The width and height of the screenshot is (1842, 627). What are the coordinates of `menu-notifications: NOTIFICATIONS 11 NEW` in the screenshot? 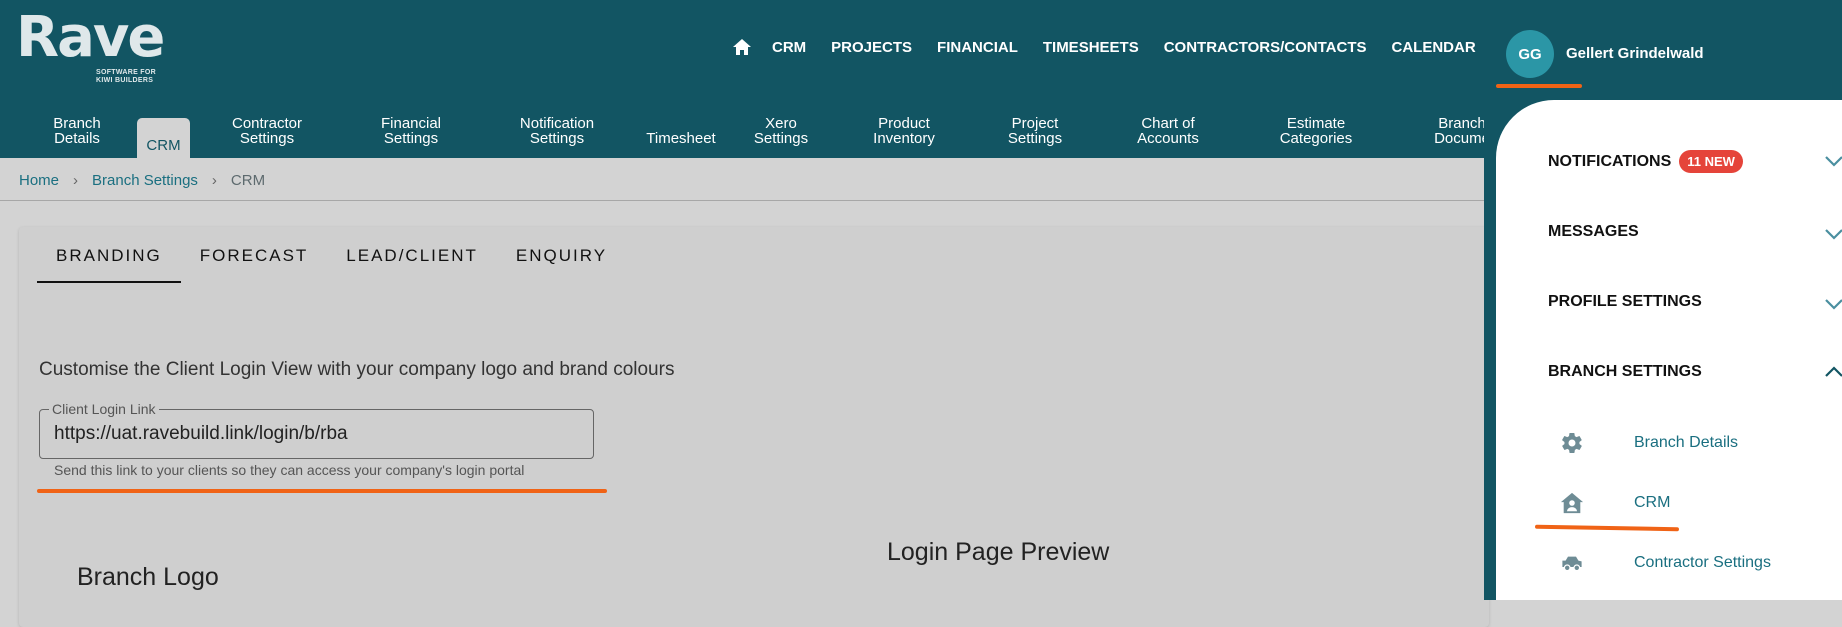 It's located at (1645, 161).